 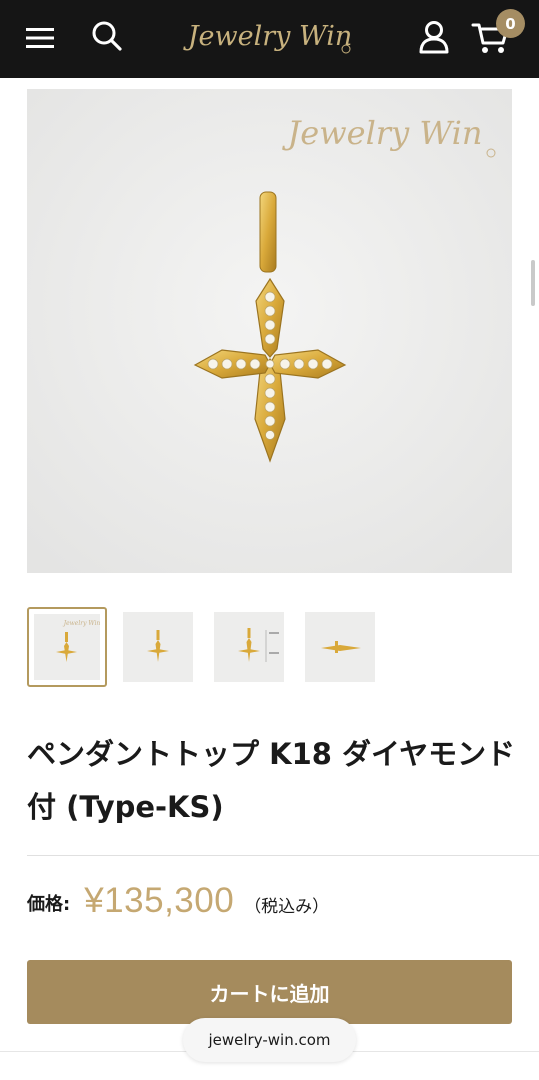 What do you see at coordinates (381, 133) in the screenshot?
I see `image-watermark: Jewelry Win` at bounding box center [381, 133].